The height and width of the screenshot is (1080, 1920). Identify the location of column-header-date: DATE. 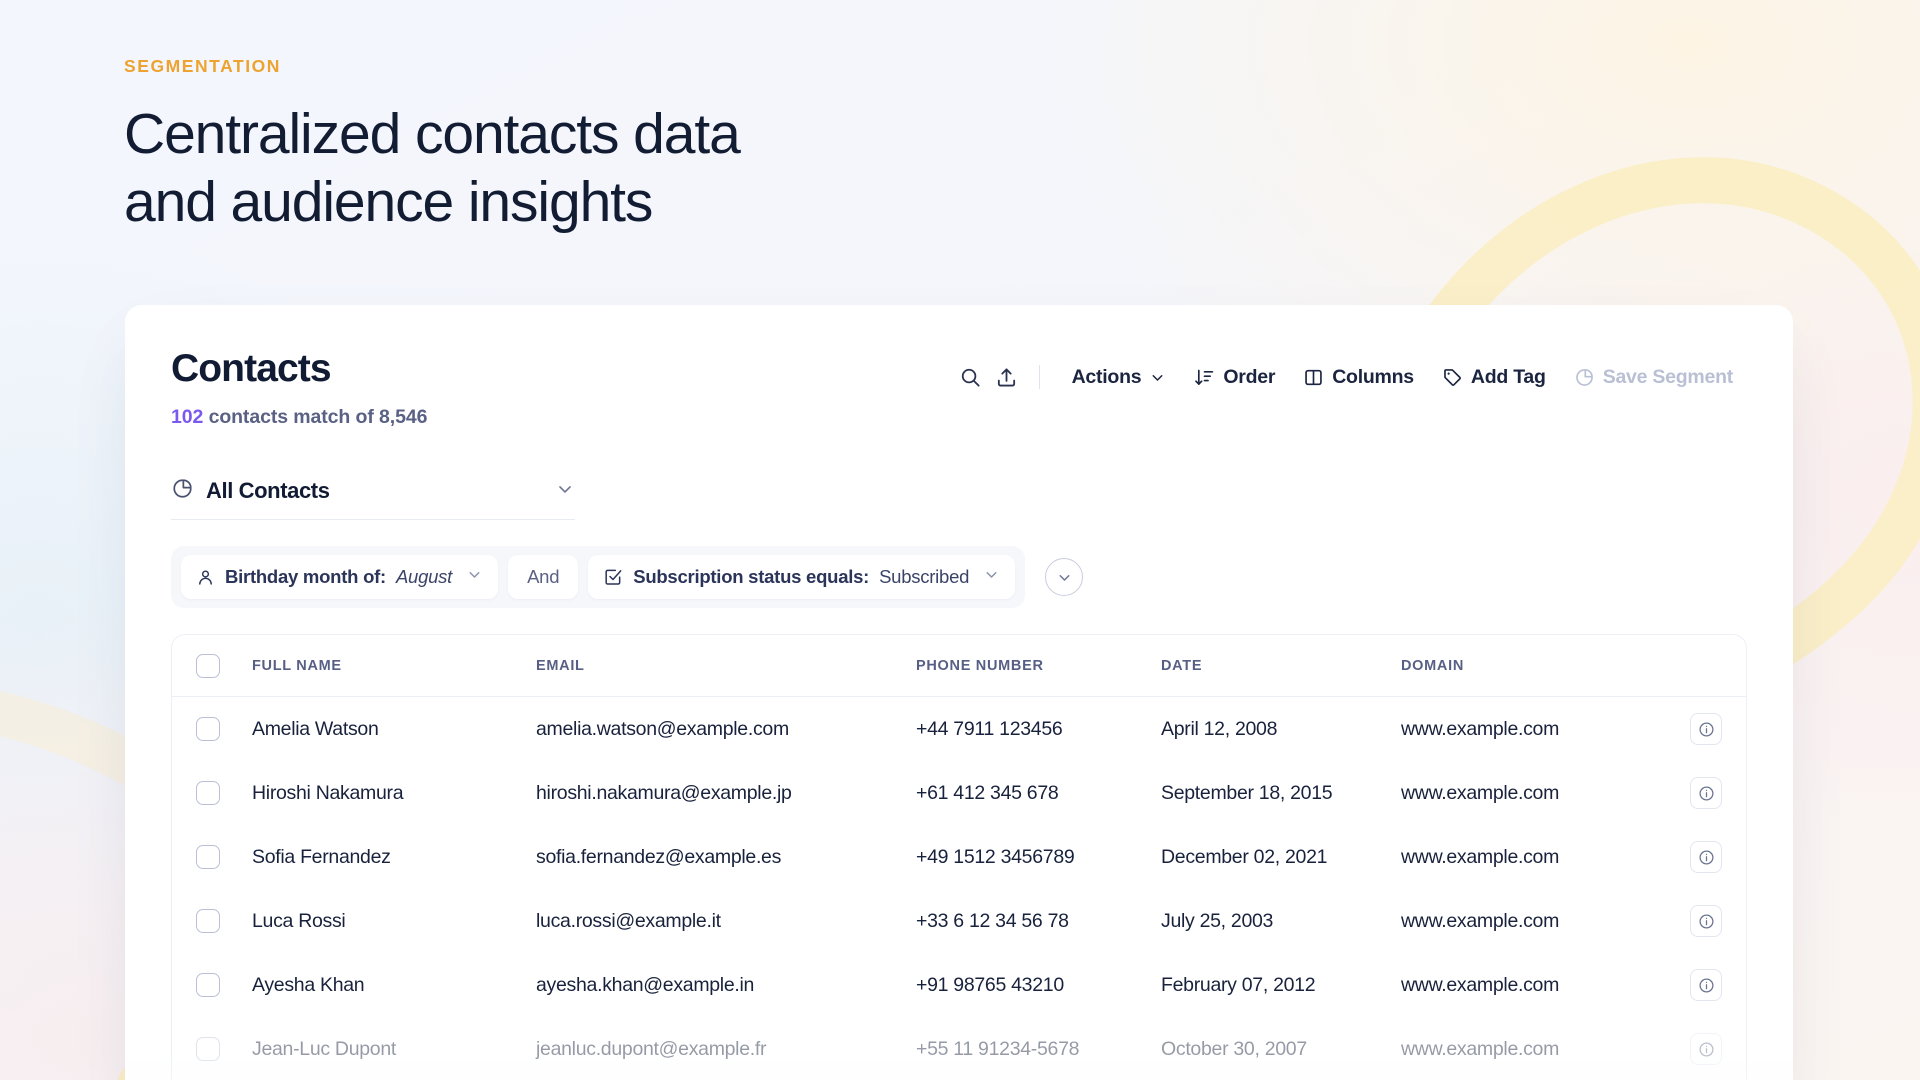
(1281, 666).